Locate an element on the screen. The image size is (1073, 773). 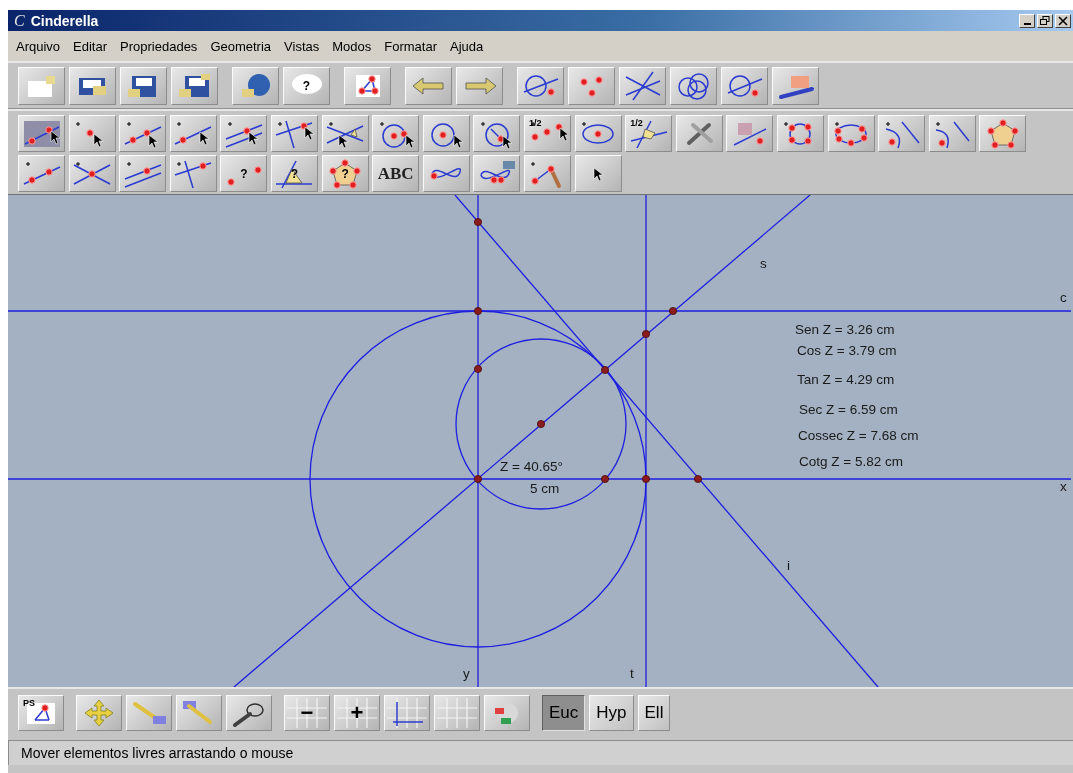
measurement-text: Cossec Z = 7.68 cm is located at coordinates (858, 435).